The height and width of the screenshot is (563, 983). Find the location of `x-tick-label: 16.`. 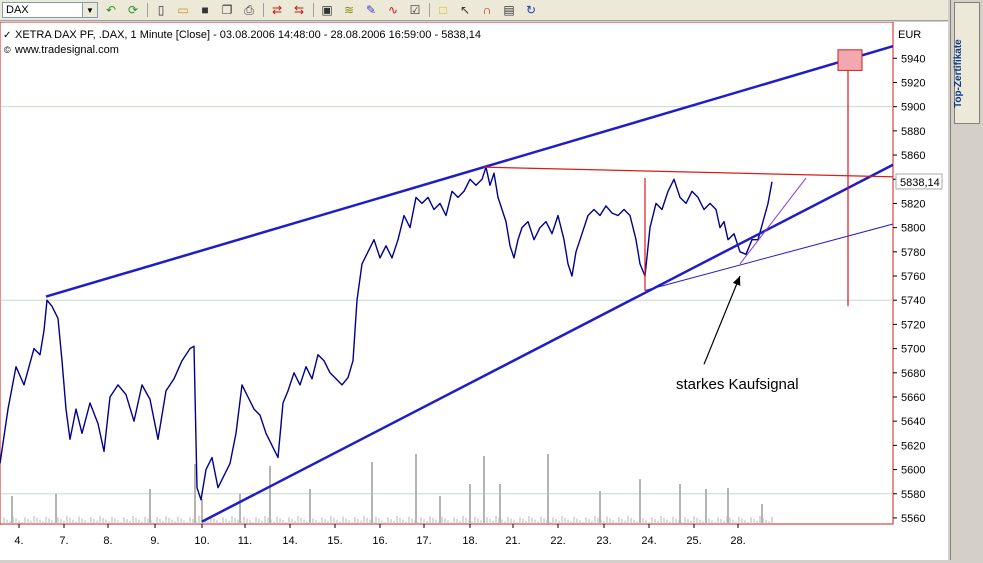

x-tick-label: 16. is located at coordinates (379, 541).